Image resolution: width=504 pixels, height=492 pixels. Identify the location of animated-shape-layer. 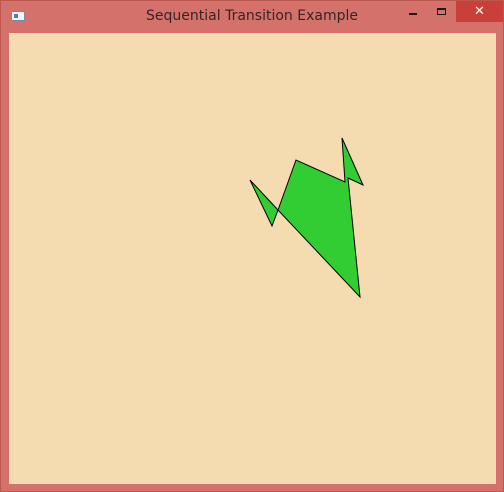
(307, 218).